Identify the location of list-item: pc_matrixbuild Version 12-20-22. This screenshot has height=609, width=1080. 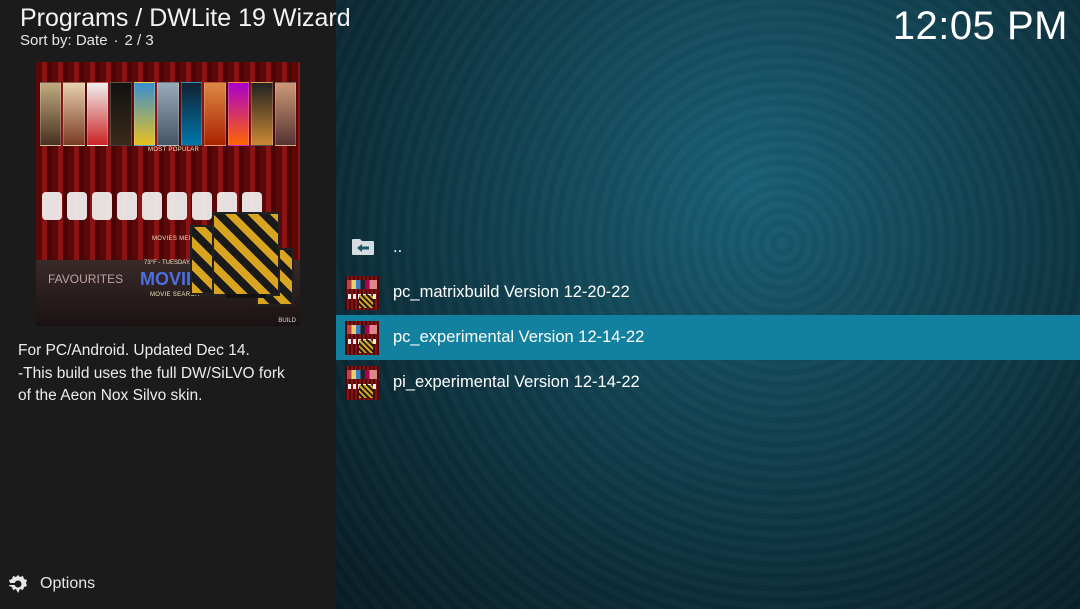
(708, 292).